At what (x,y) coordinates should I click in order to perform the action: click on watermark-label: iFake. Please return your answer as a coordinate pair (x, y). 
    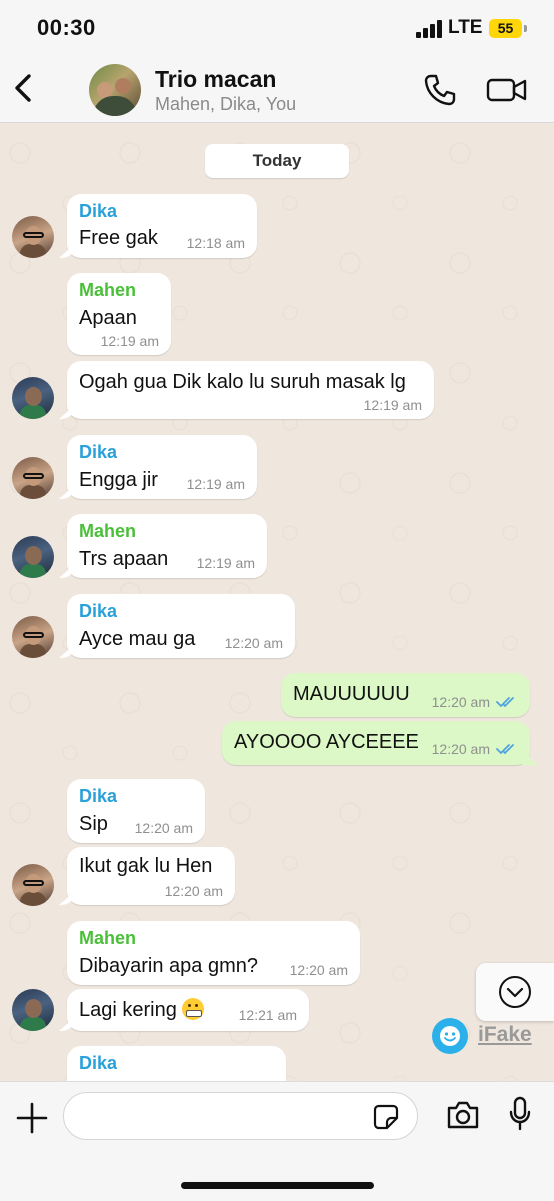
    Looking at the image, I should click on (505, 1034).